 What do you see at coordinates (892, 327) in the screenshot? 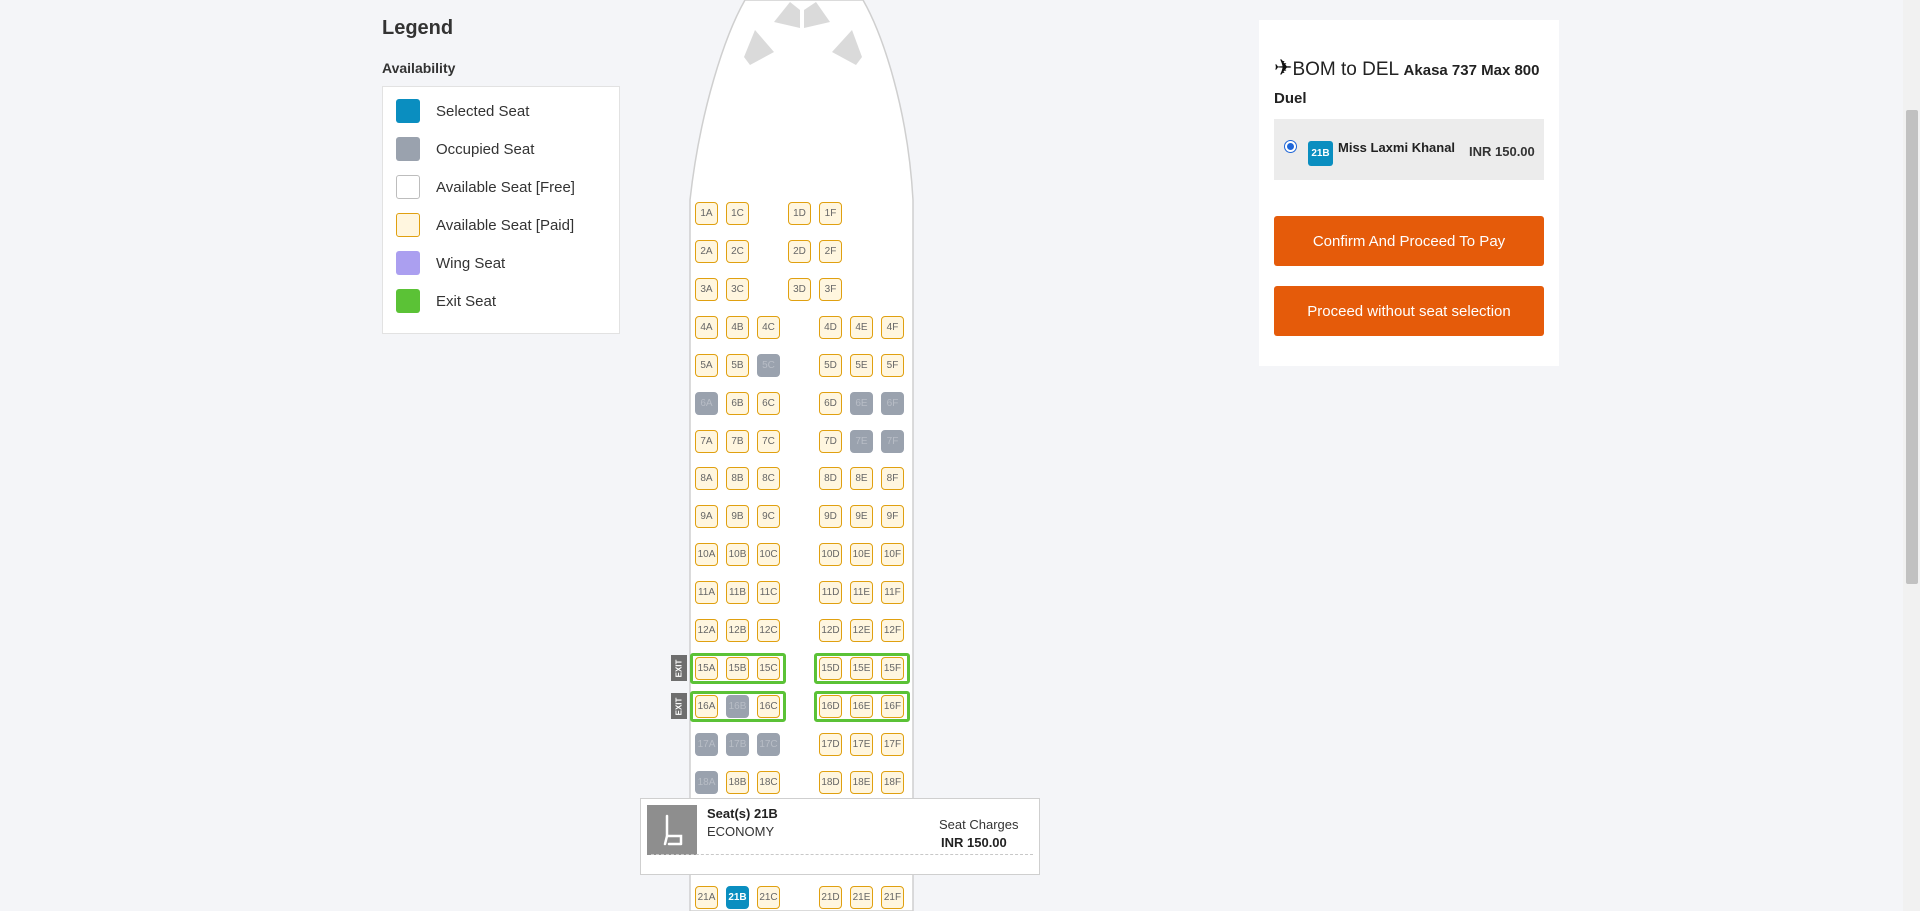
I see `seat-4f: 4F` at bounding box center [892, 327].